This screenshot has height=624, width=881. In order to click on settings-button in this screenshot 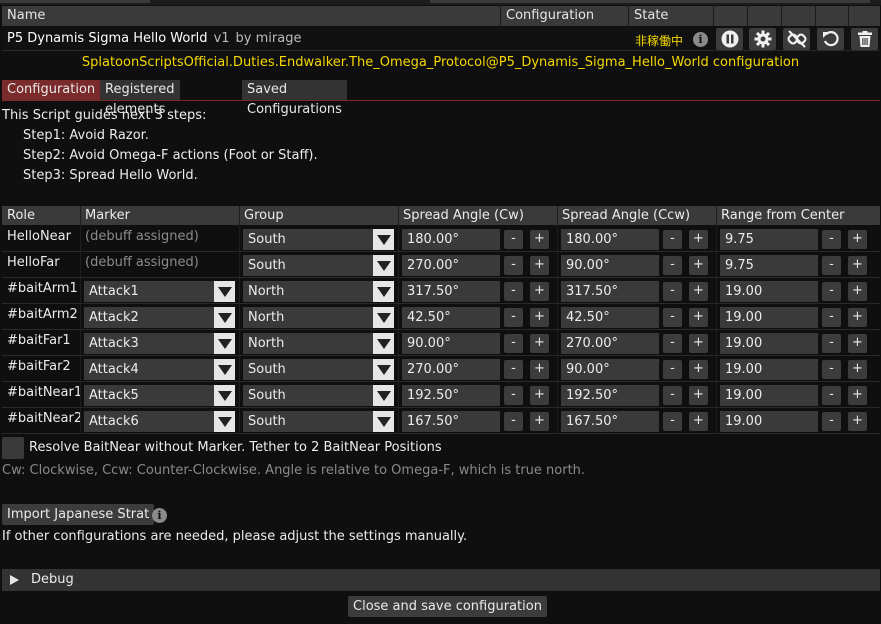, I will do `click(762, 39)`.